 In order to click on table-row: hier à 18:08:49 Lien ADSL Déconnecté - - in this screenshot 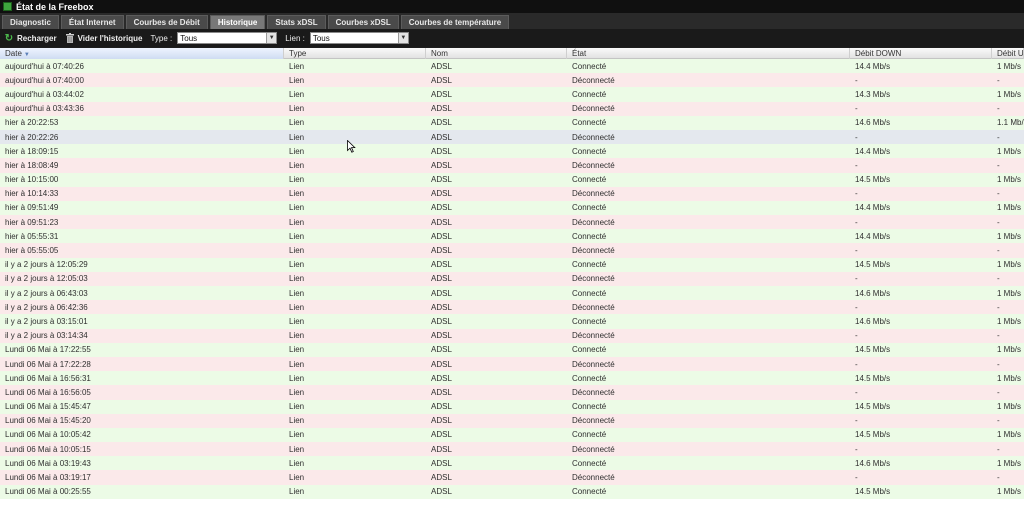, I will do `click(512, 165)`.